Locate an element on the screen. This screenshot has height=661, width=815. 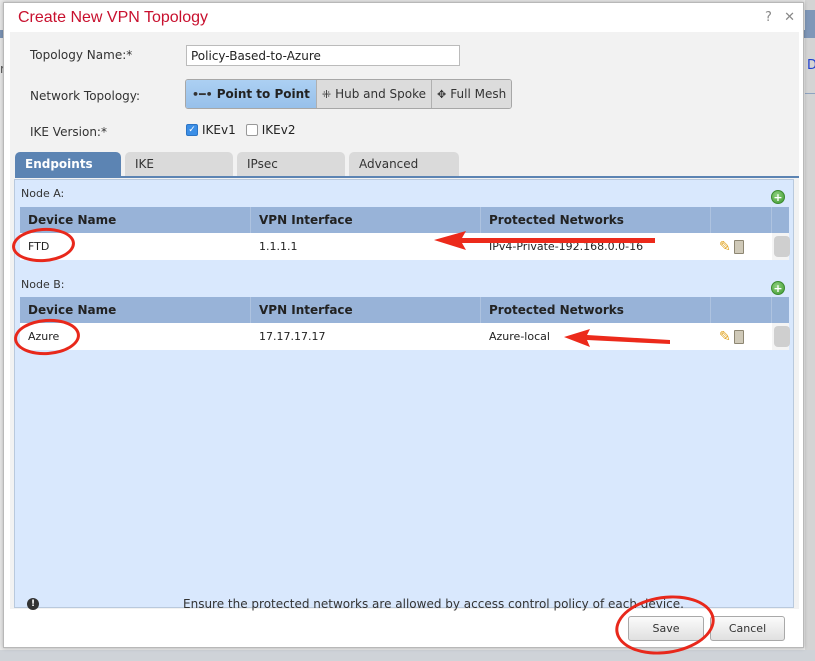
node-b-label: Node B: is located at coordinates (43, 284).